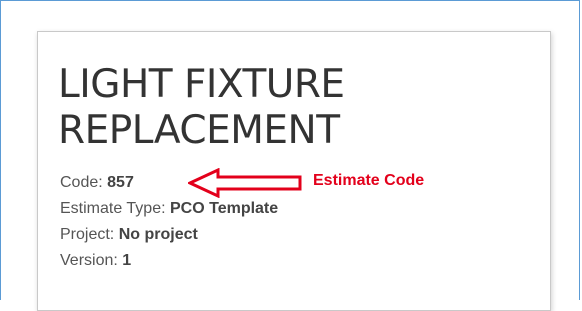  I want to click on estimate-type-label: Estimate Type:, so click(113, 208).